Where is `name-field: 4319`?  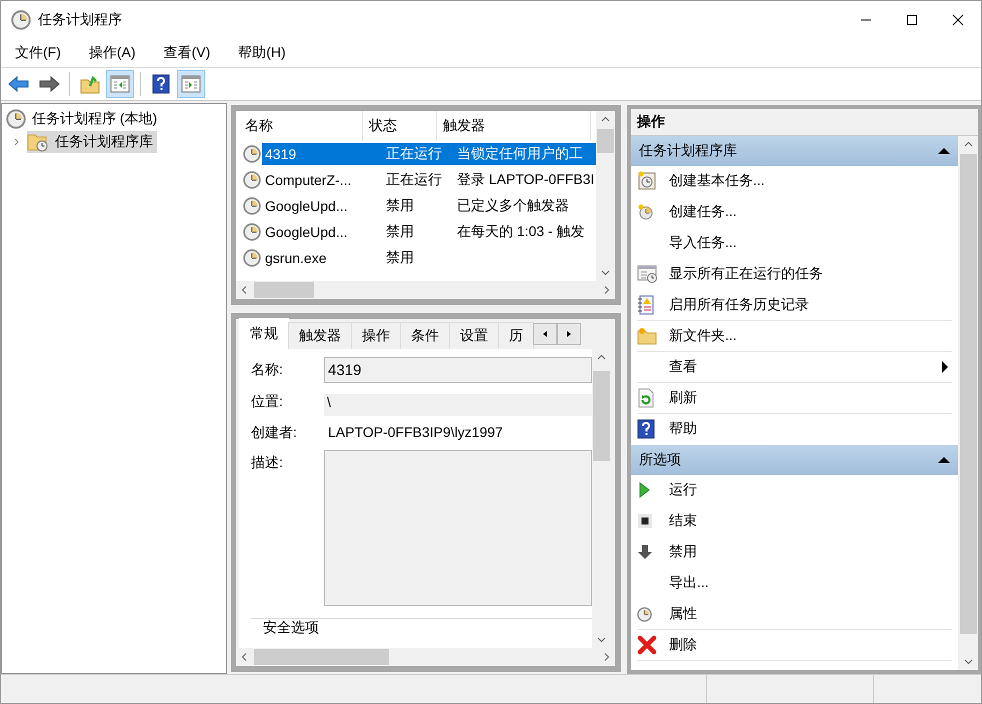 name-field: 4319 is located at coordinates (458, 370).